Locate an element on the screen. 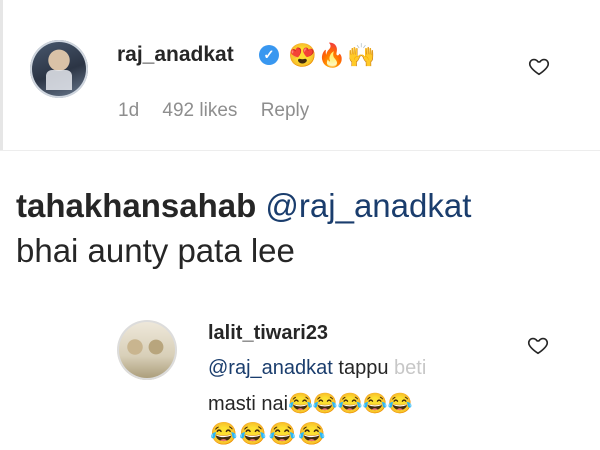 This screenshot has height=450, width=600. reply-text-faded: beti is located at coordinates (407, 368).